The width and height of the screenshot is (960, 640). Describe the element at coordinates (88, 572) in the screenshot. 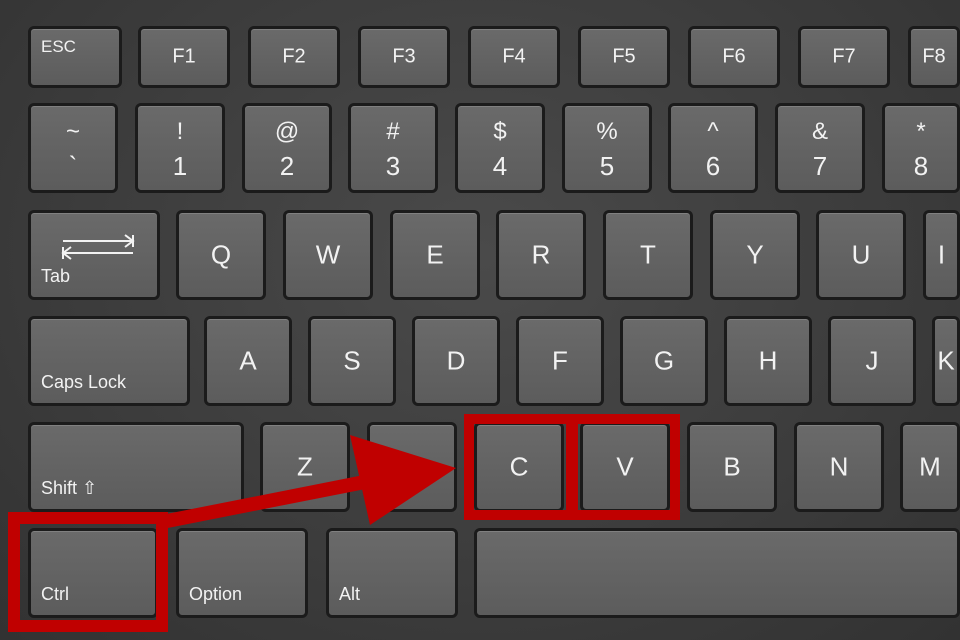

I see `ctrl-highlight-box` at that location.